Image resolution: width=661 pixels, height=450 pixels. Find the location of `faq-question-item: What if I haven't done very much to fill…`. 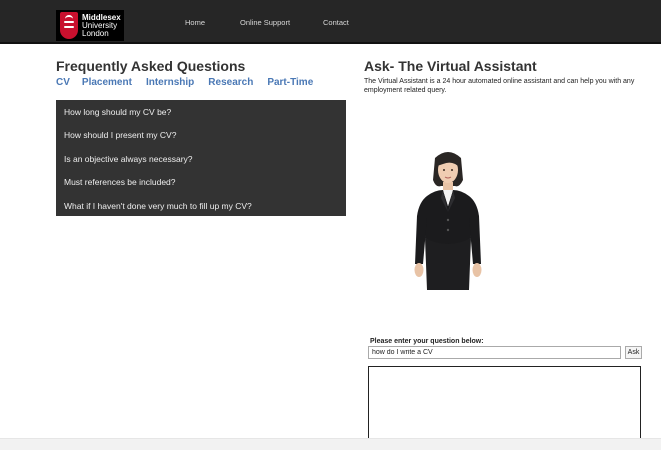

faq-question-item: What if I haven't done very much to fill… is located at coordinates (201, 211).